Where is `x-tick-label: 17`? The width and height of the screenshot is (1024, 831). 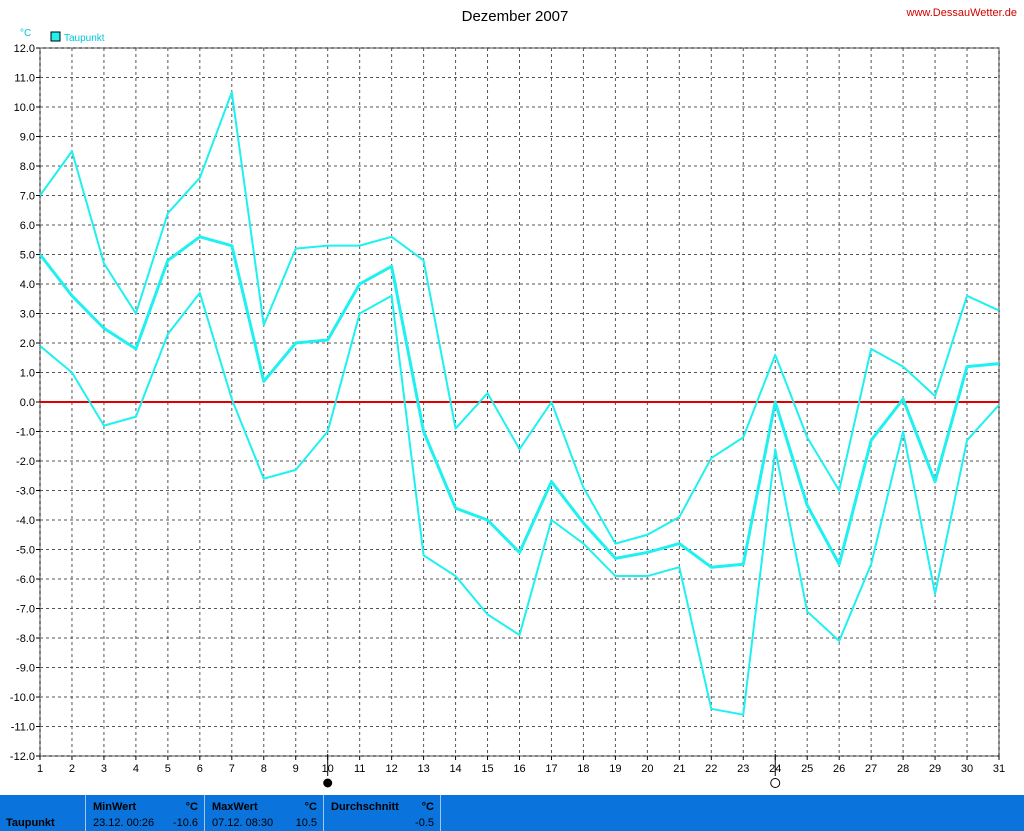 x-tick-label: 17 is located at coordinates (551, 769).